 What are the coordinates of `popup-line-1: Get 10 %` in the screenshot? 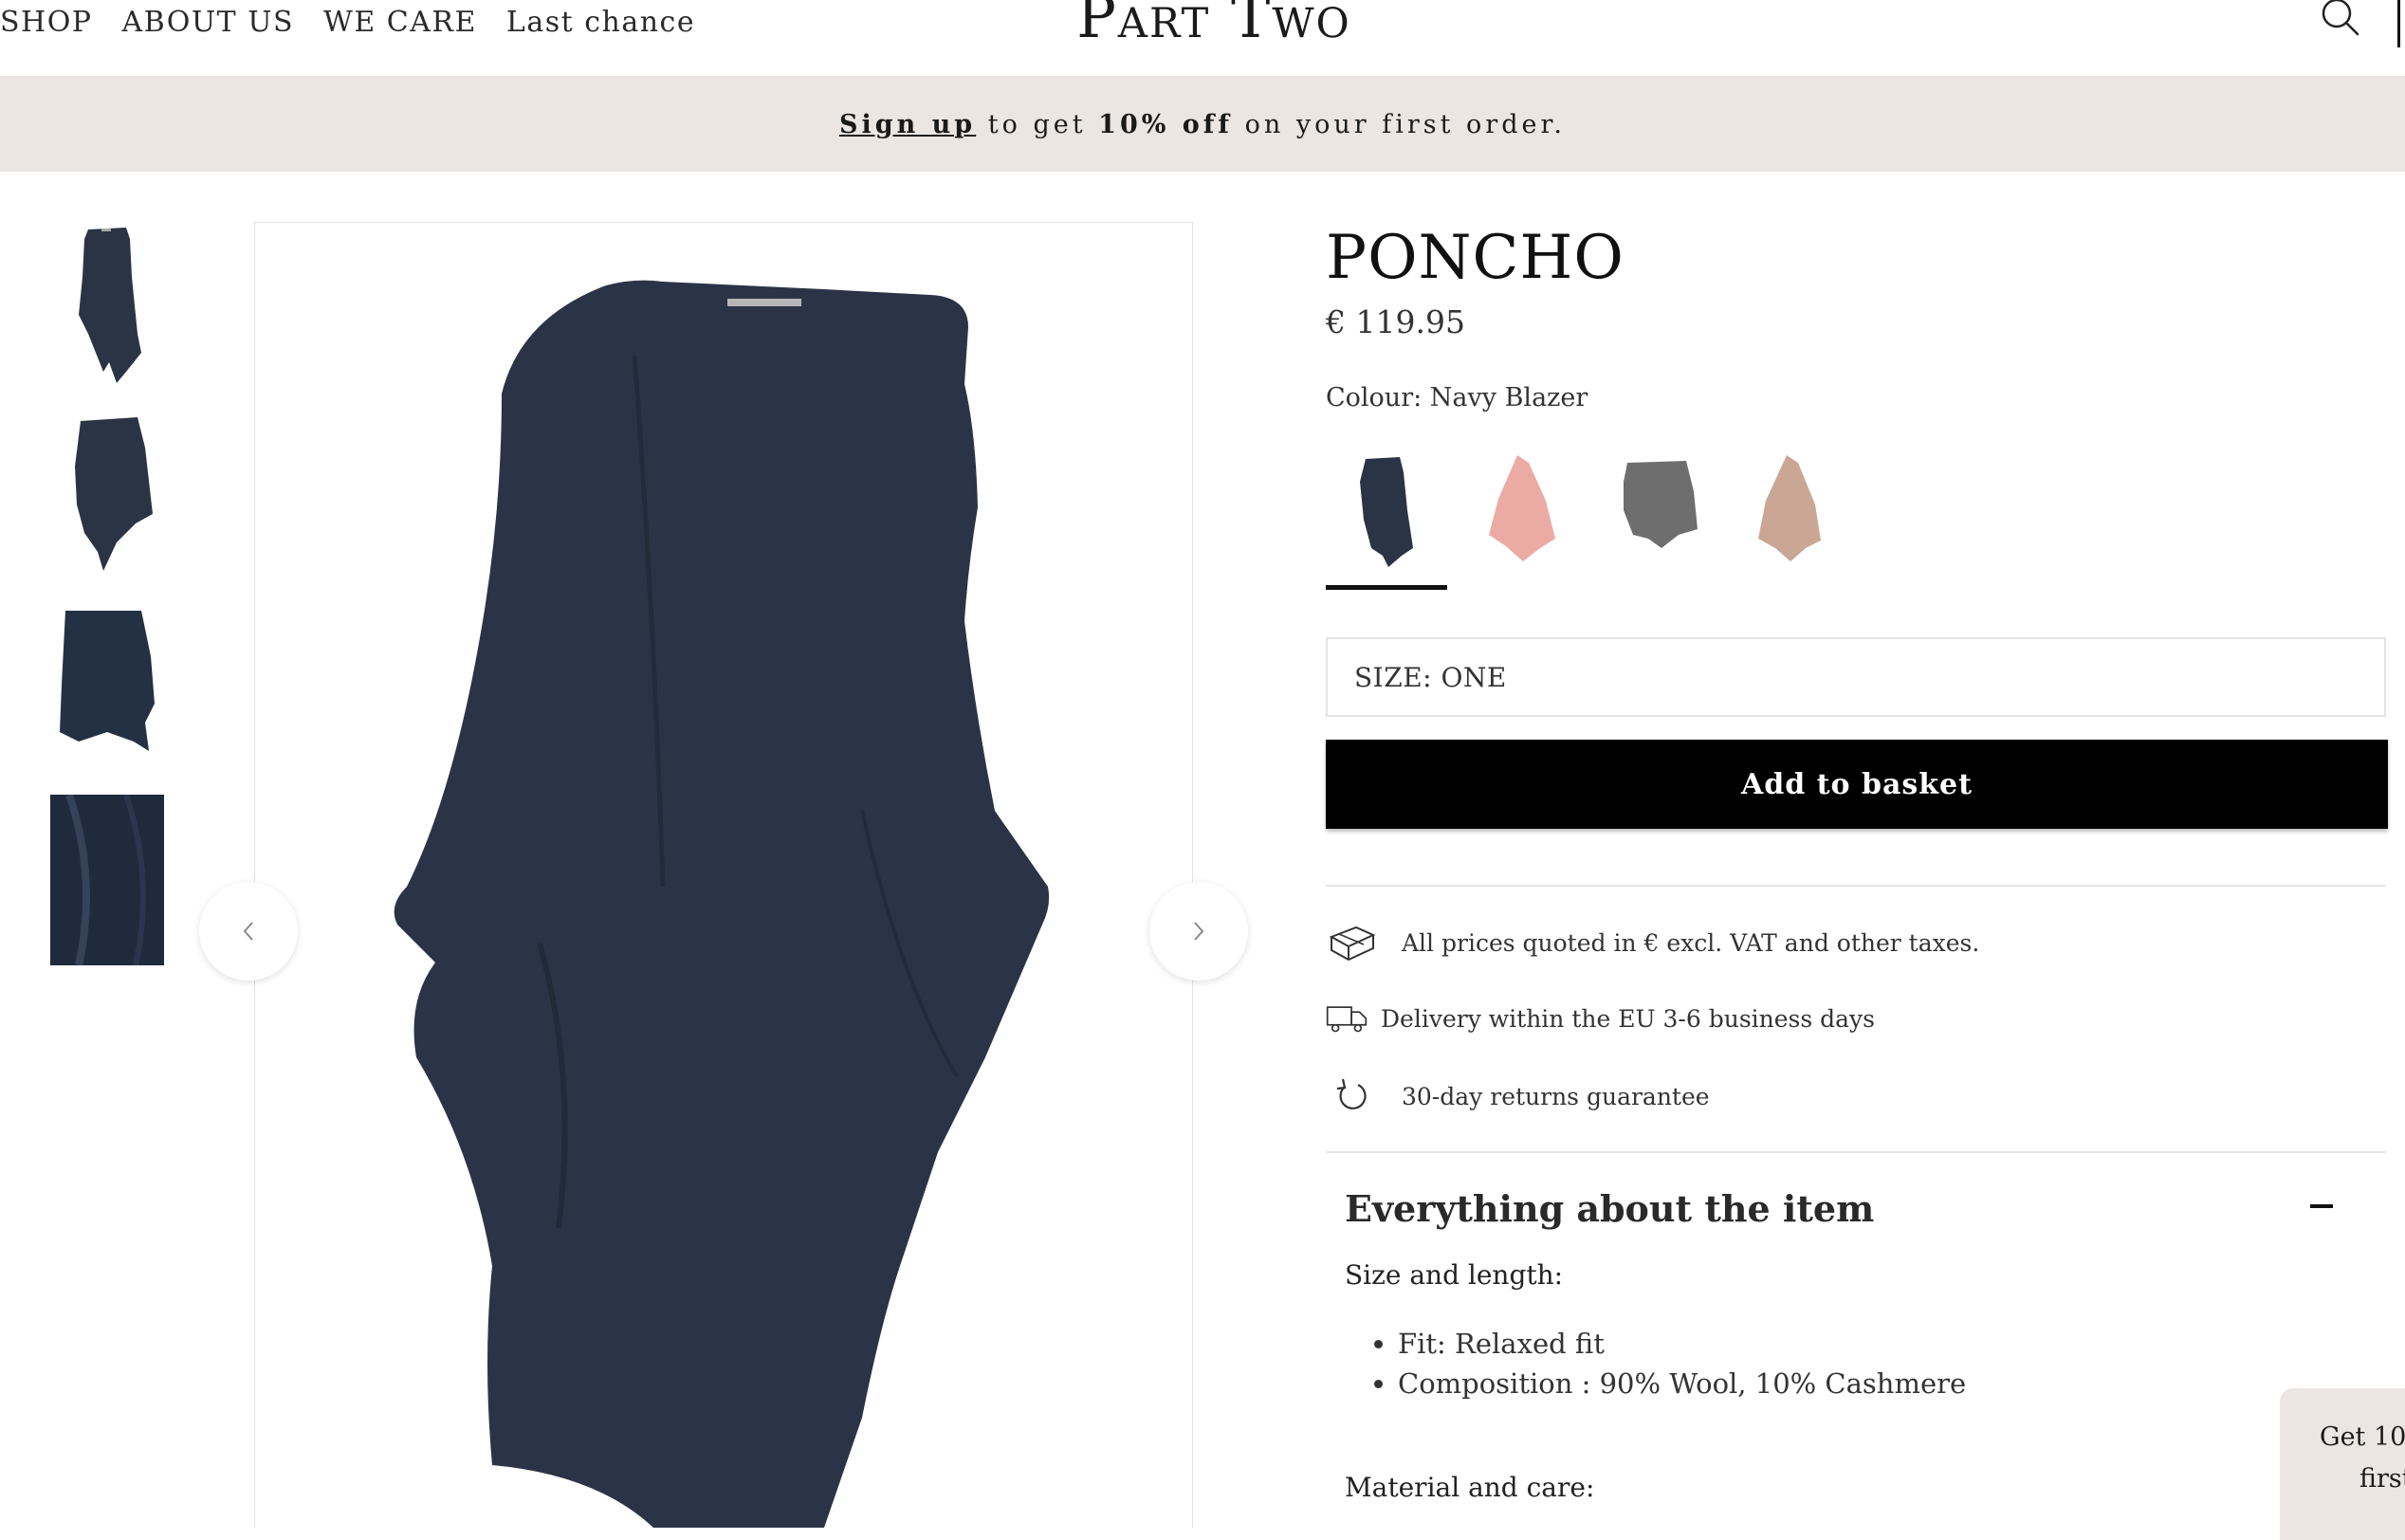 It's located at (2362, 1437).